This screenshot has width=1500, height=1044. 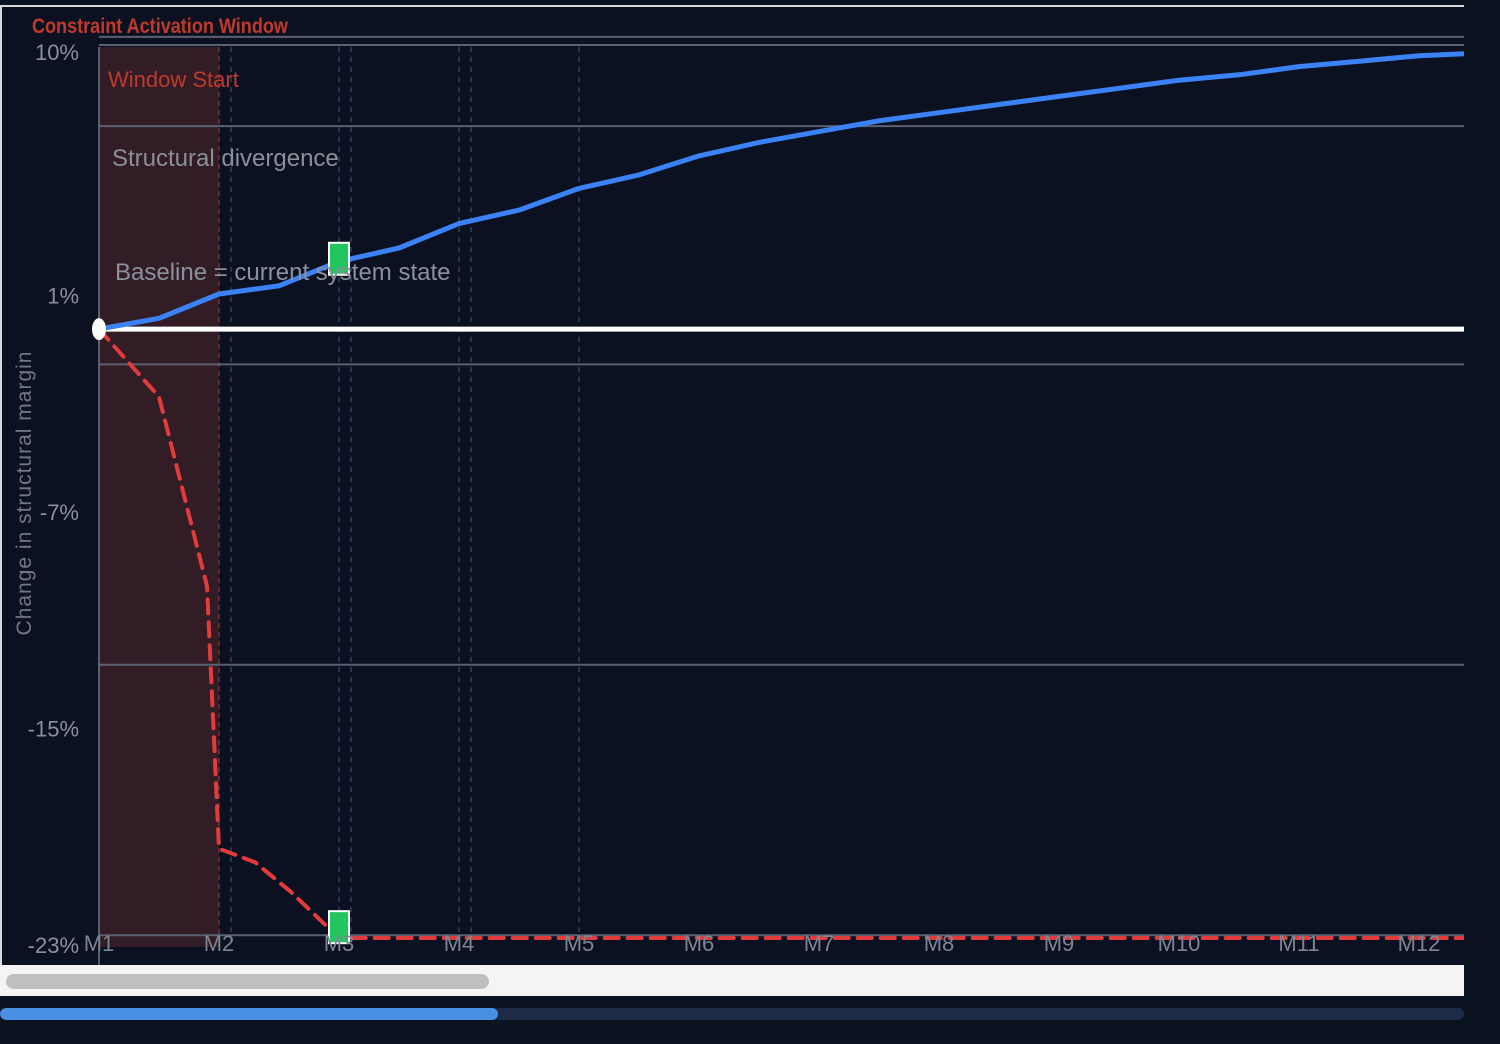 What do you see at coordinates (1298, 943) in the screenshot?
I see `x-tick-label-10: M11` at bounding box center [1298, 943].